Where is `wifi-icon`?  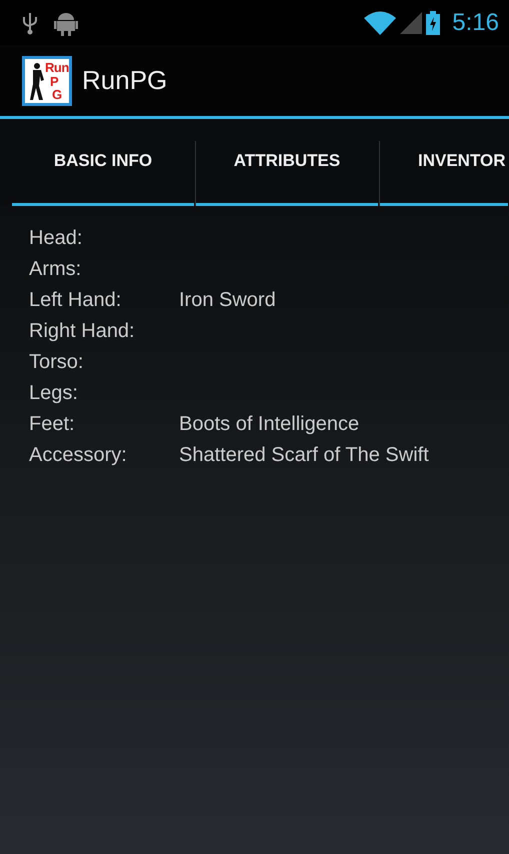
wifi-icon is located at coordinates (380, 22).